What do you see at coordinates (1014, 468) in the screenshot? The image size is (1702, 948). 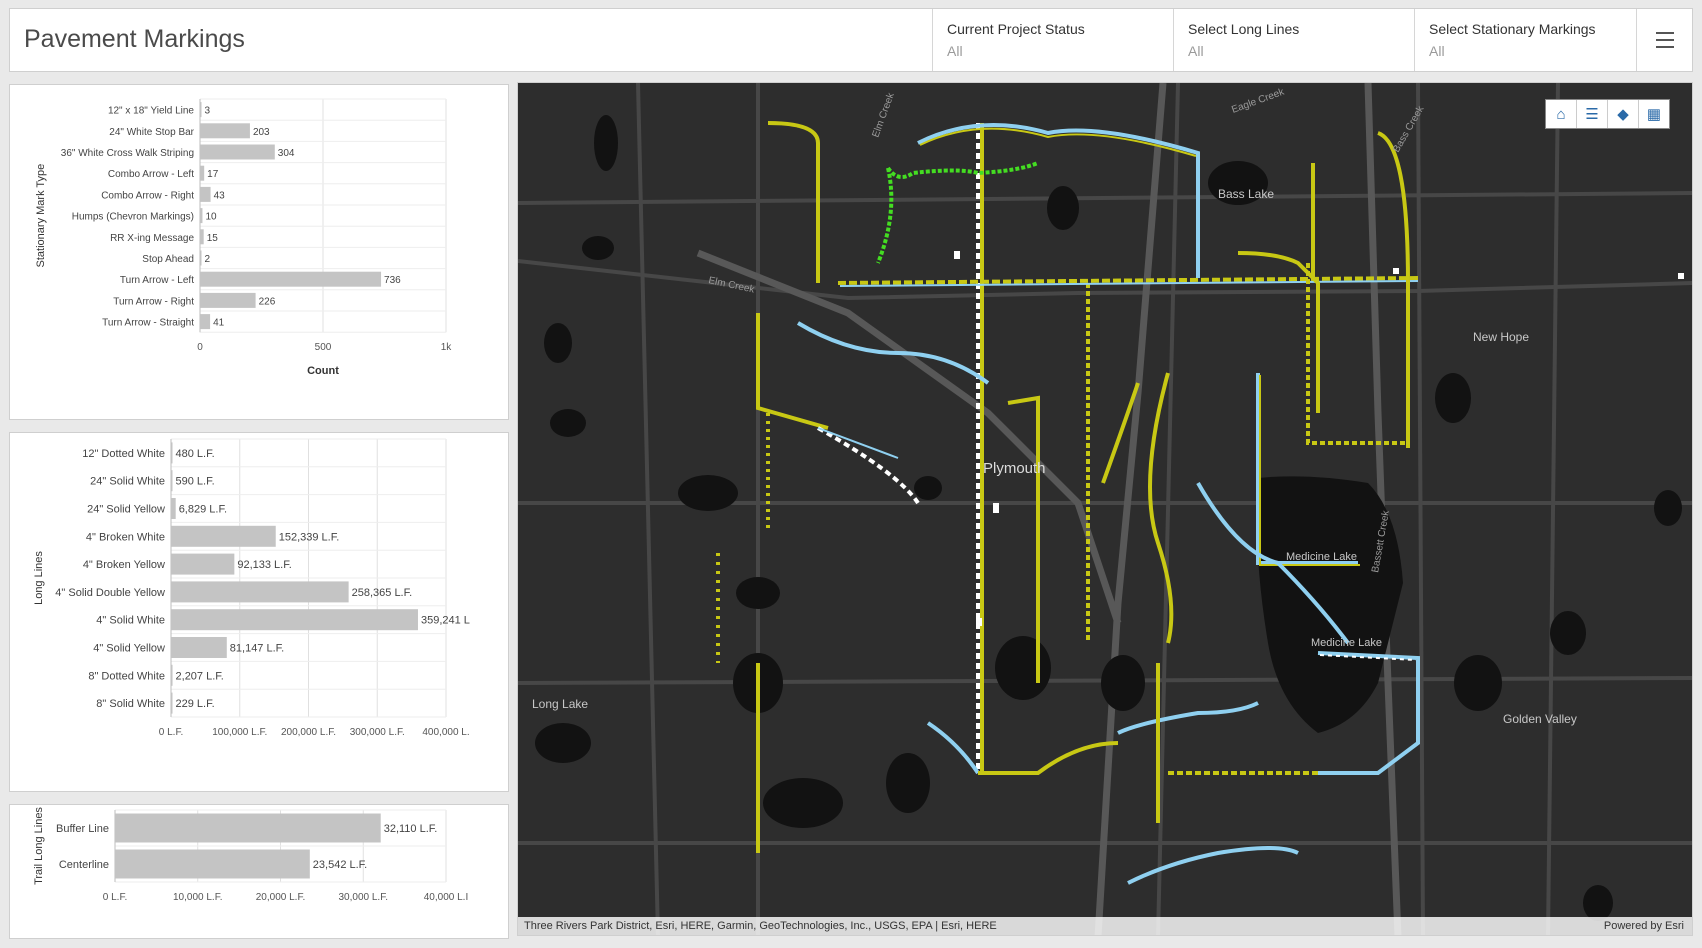 I see `map-place-plymouth: Plymouth` at bounding box center [1014, 468].